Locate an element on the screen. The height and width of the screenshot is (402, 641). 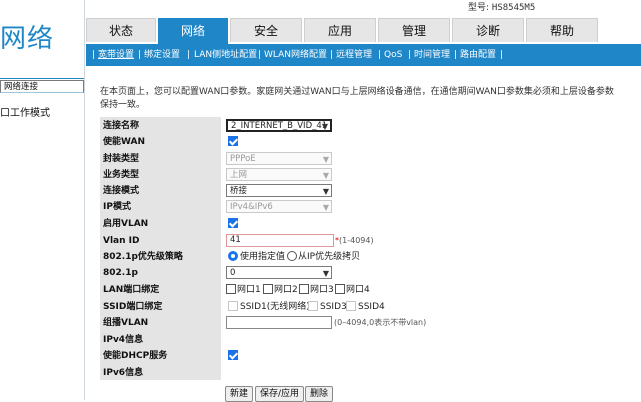
ssid4-label: SSID4 is located at coordinates (371, 307).